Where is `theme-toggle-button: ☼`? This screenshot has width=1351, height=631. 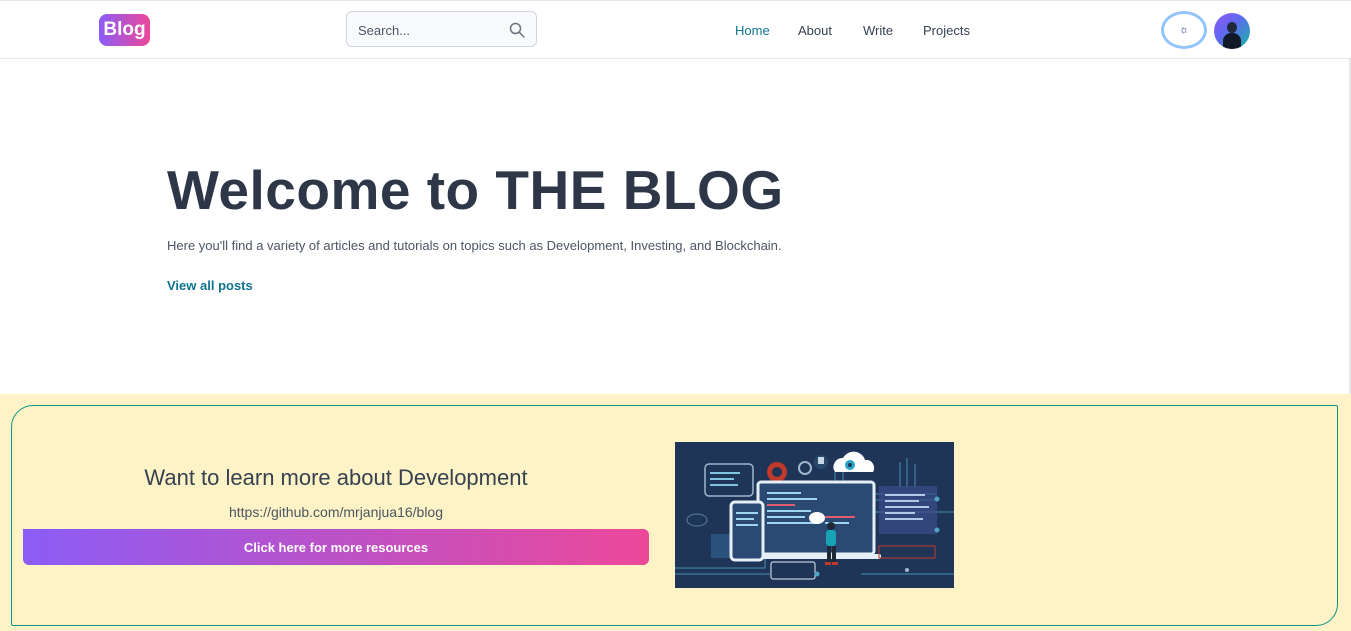 theme-toggle-button: ☼ is located at coordinates (1184, 30).